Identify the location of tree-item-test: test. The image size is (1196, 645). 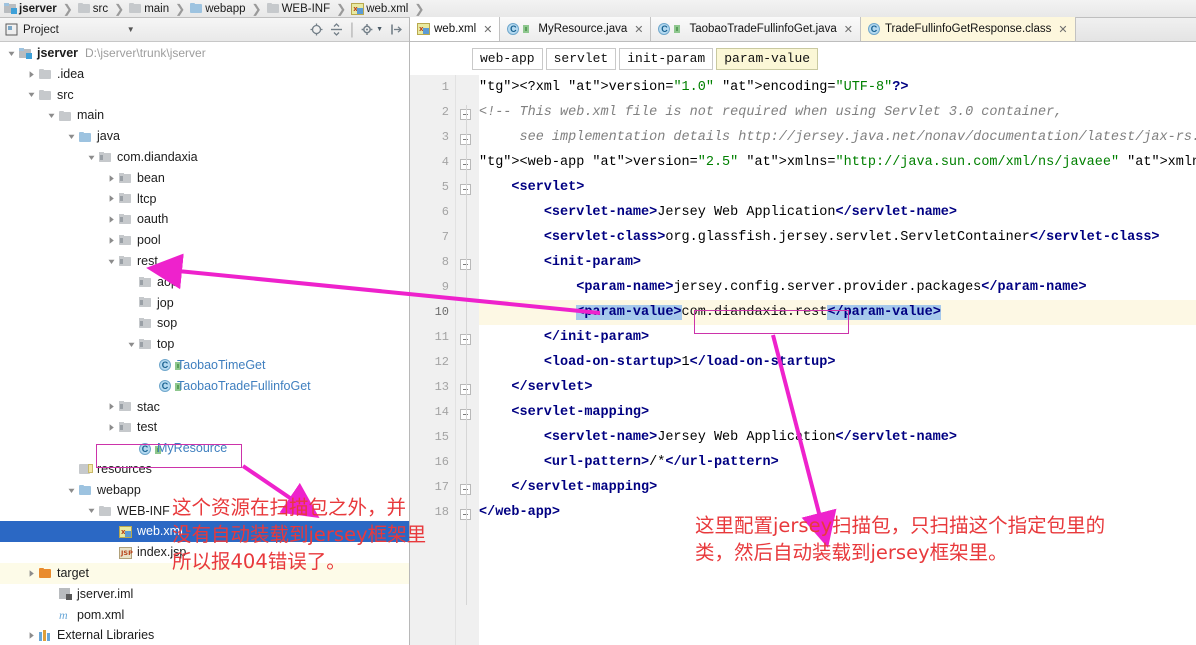
(204, 427).